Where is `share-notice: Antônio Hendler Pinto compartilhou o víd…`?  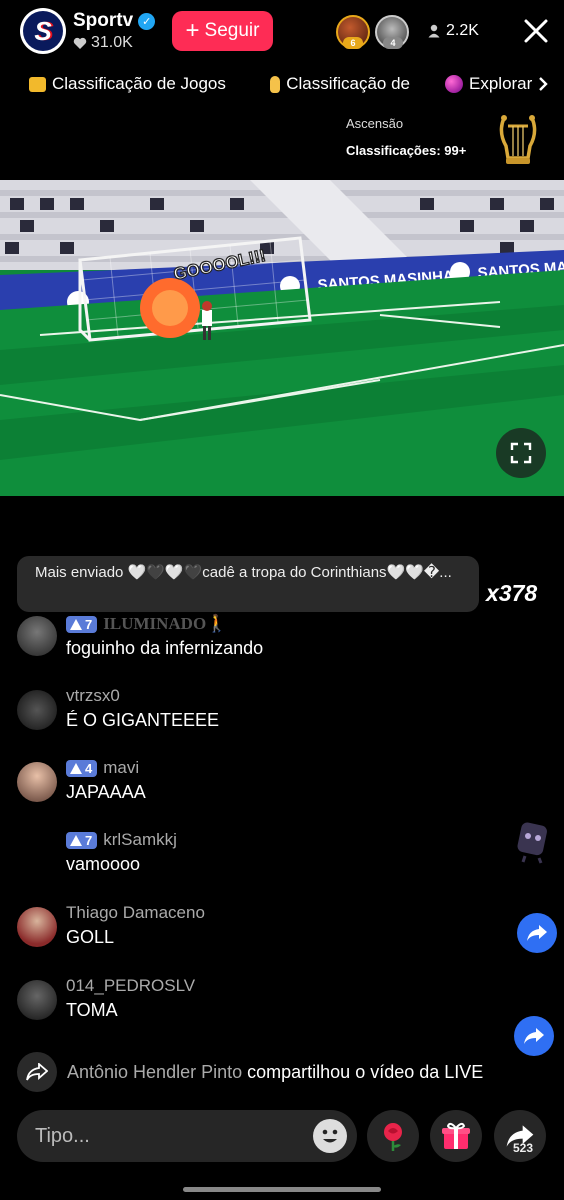 share-notice: Antônio Hendler Pinto compartilhou o víd… is located at coordinates (250, 1072).